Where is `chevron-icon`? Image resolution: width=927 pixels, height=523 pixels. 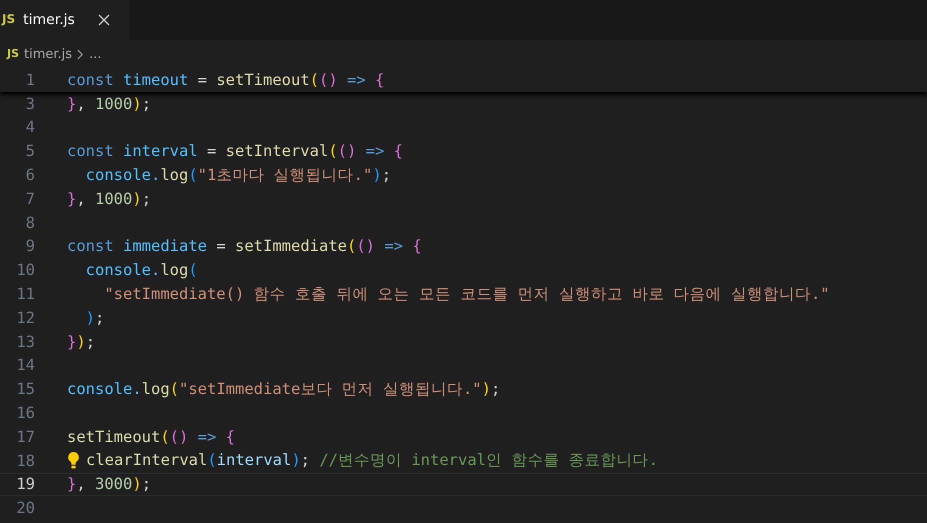
chevron-icon is located at coordinates (80, 54).